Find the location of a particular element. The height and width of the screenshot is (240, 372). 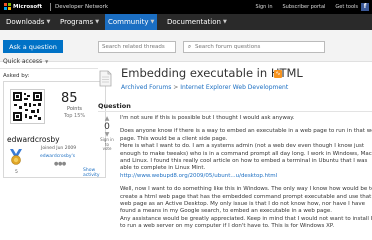

question-icon is located at coordinates (105, 78).